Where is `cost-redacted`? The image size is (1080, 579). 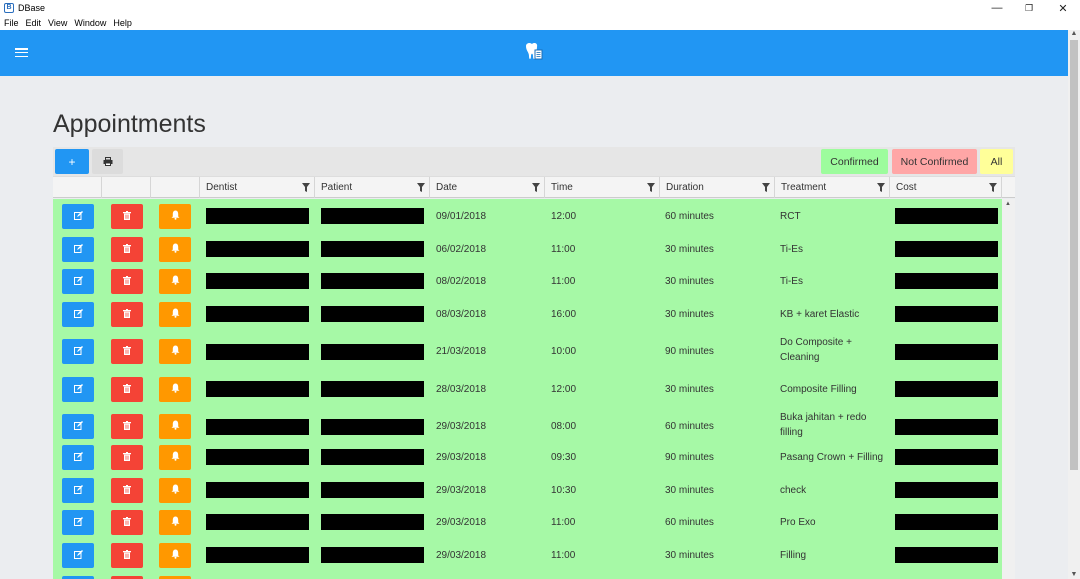 cost-redacted is located at coordinates (946, 281).